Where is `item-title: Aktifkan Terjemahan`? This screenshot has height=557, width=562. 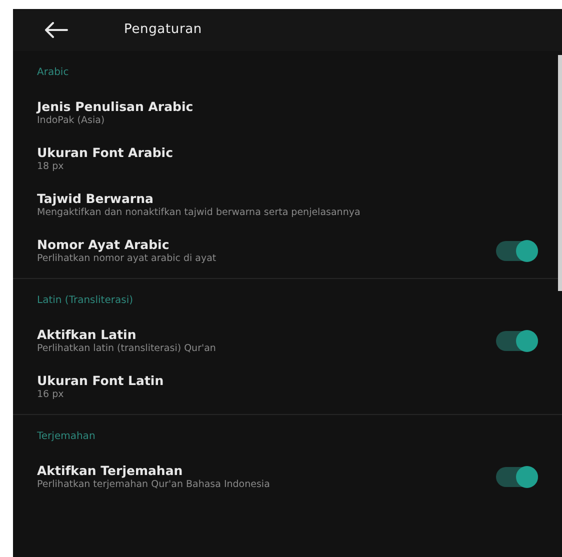
item-title: Aktifkan Terjemahan is located at coordinates (110, 471).